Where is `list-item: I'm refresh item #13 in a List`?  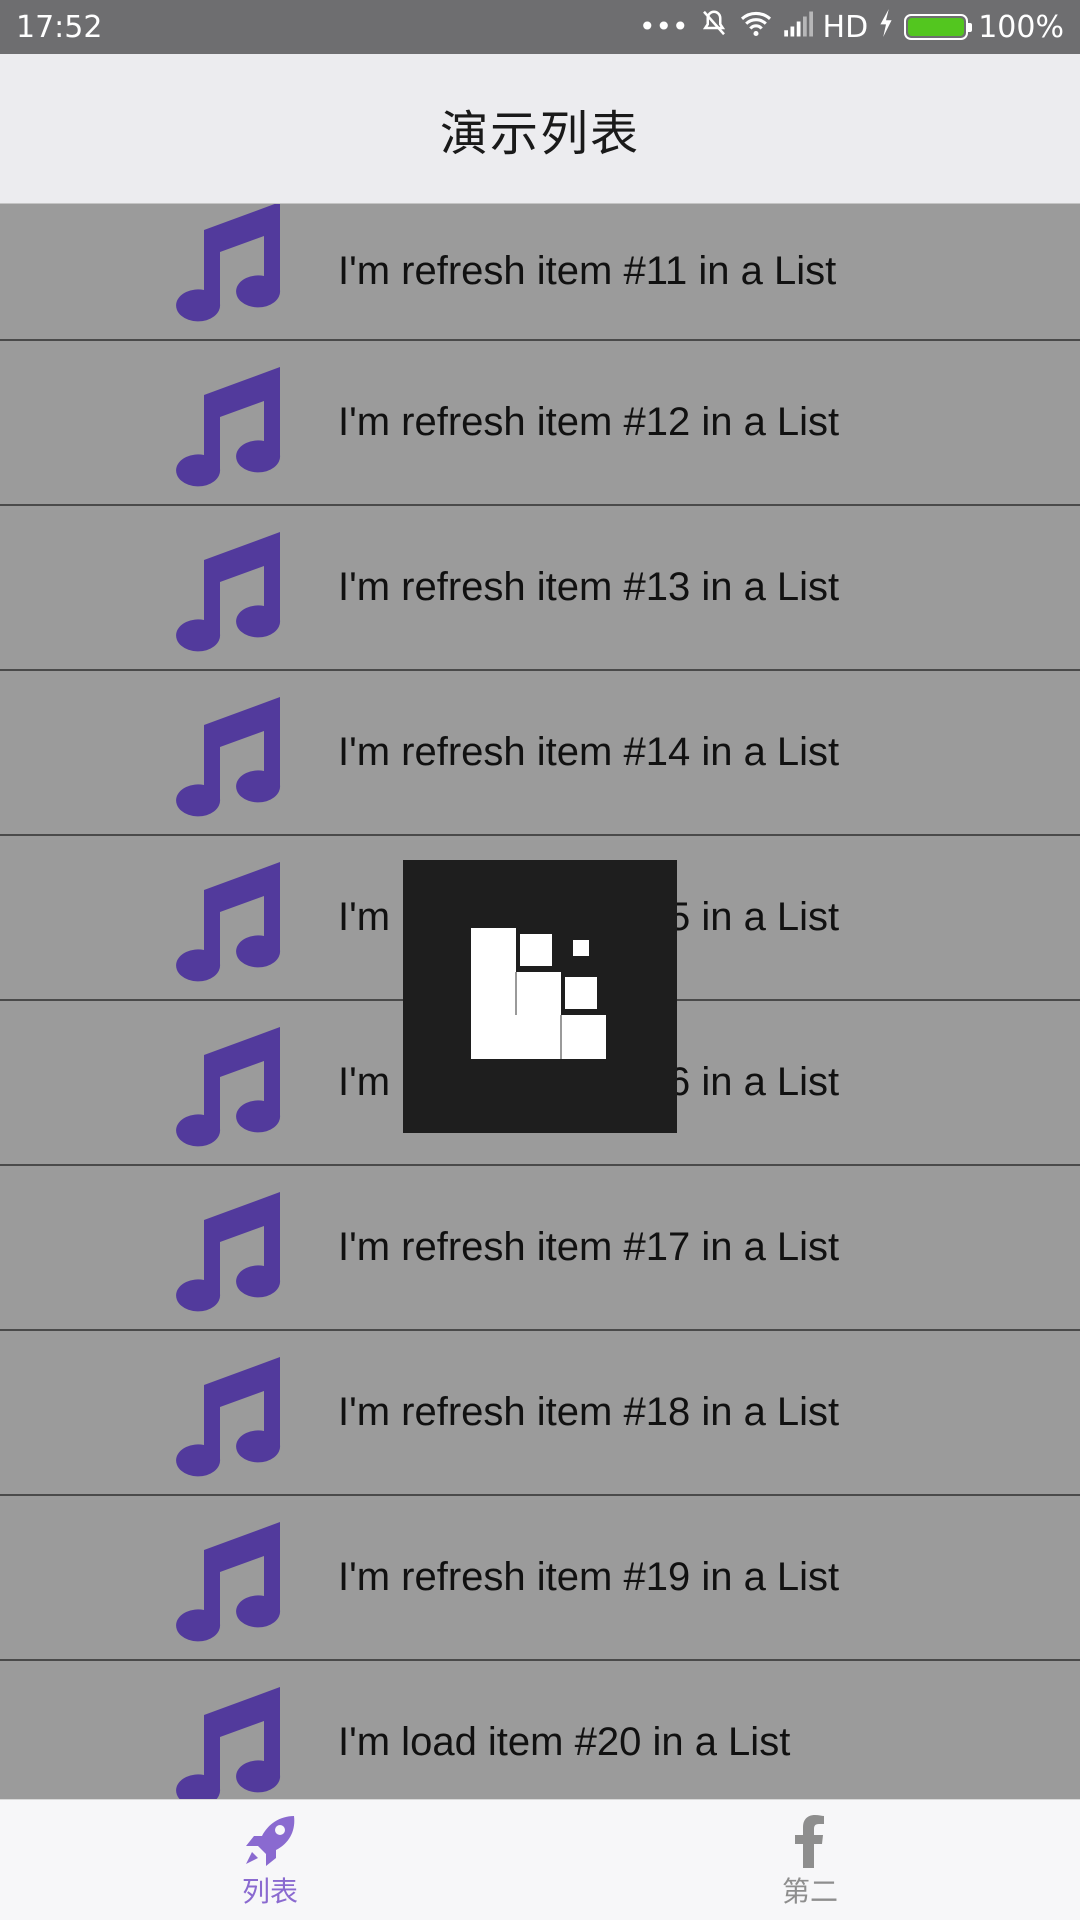
list-item: I'm refresh item #13 in a List is located at coordinates (540, 588).